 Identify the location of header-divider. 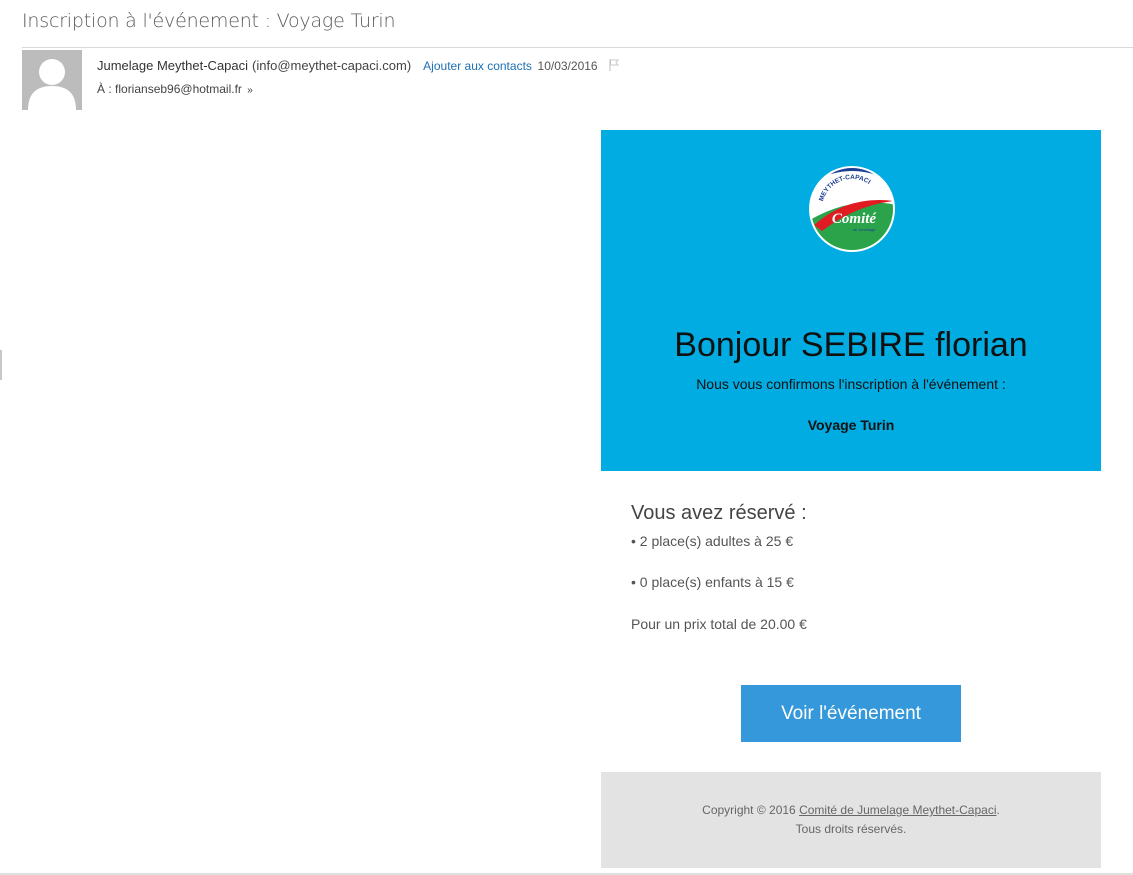
(577, 47).